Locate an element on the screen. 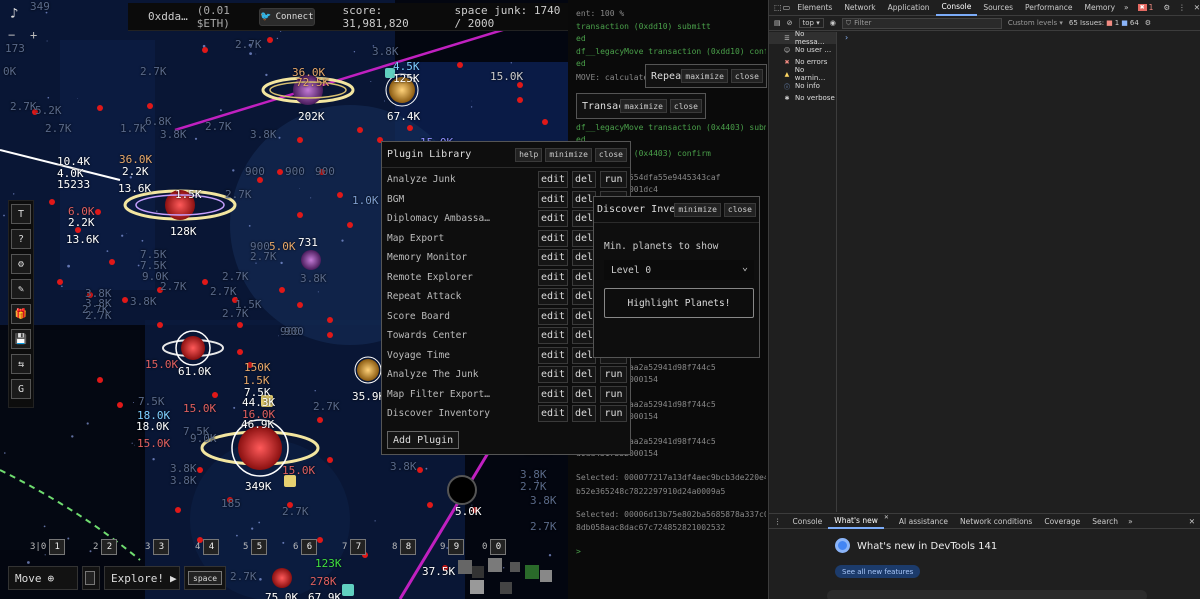 The width and height of the screenshot is (1200, 599). drawer-tab: Coverage is located at coordinates (1062, 521).